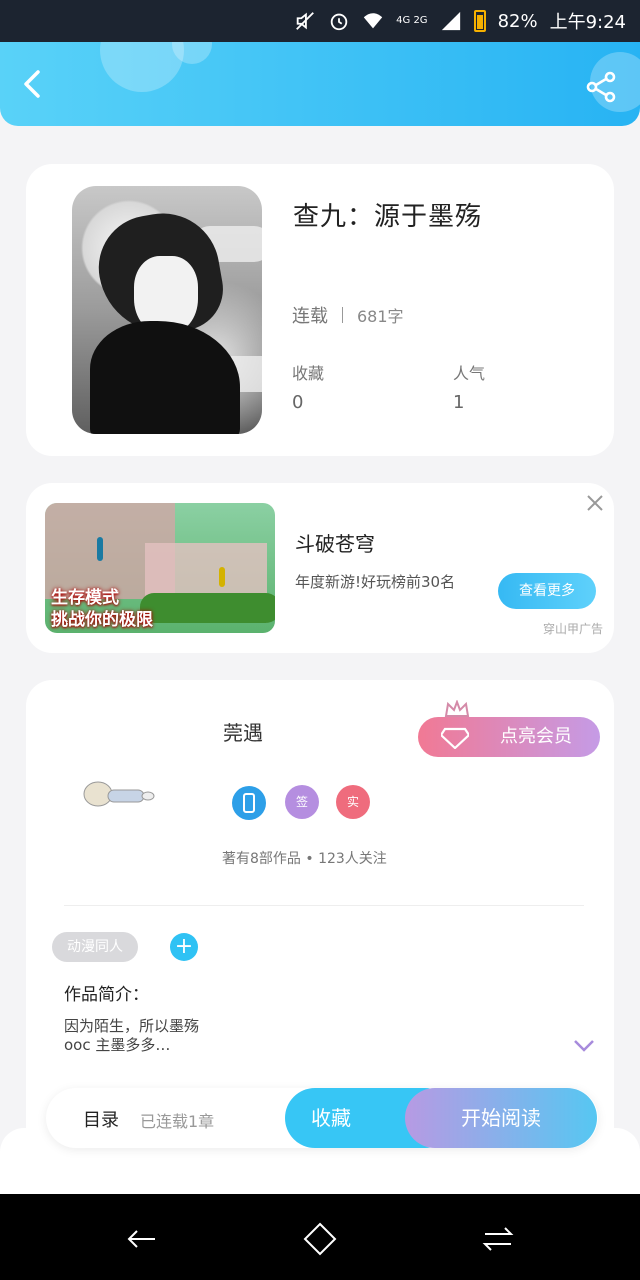 The width and height of the screenshot is (640, 1280). I want to click on start-reading-button: 开始阅读, so click(501, 1118).